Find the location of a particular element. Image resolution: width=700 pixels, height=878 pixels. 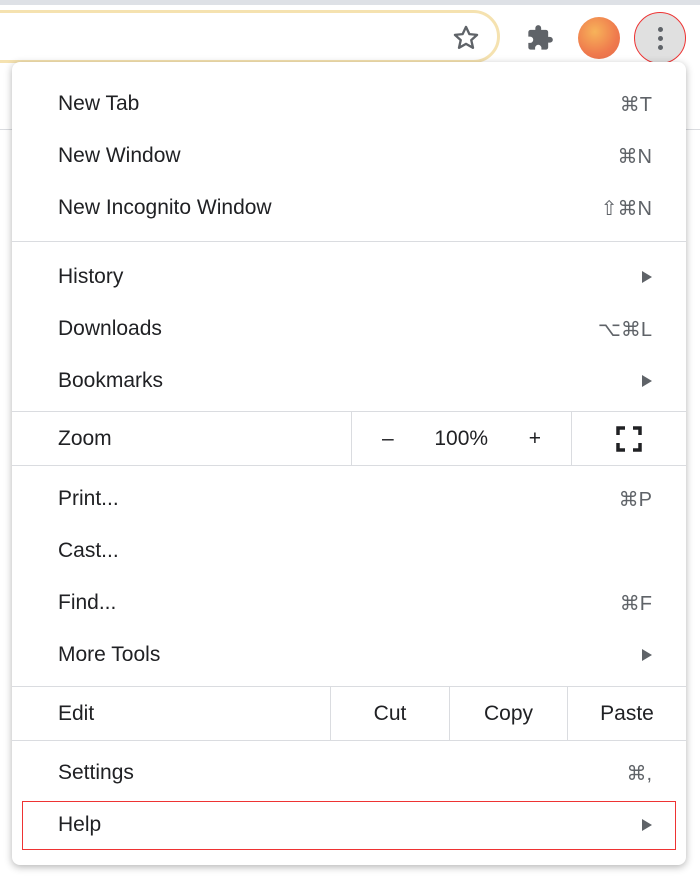

label: Copy is located at coordinates (508, 713).